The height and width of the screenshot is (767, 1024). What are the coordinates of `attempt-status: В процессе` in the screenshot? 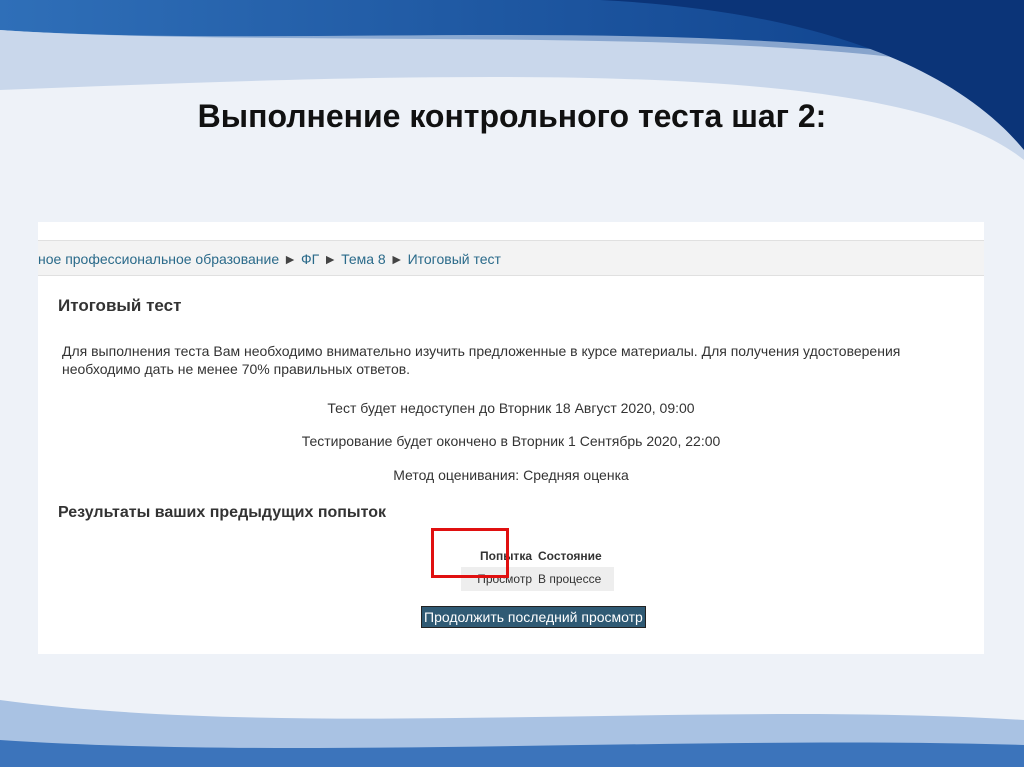 It's located at (570, 579).